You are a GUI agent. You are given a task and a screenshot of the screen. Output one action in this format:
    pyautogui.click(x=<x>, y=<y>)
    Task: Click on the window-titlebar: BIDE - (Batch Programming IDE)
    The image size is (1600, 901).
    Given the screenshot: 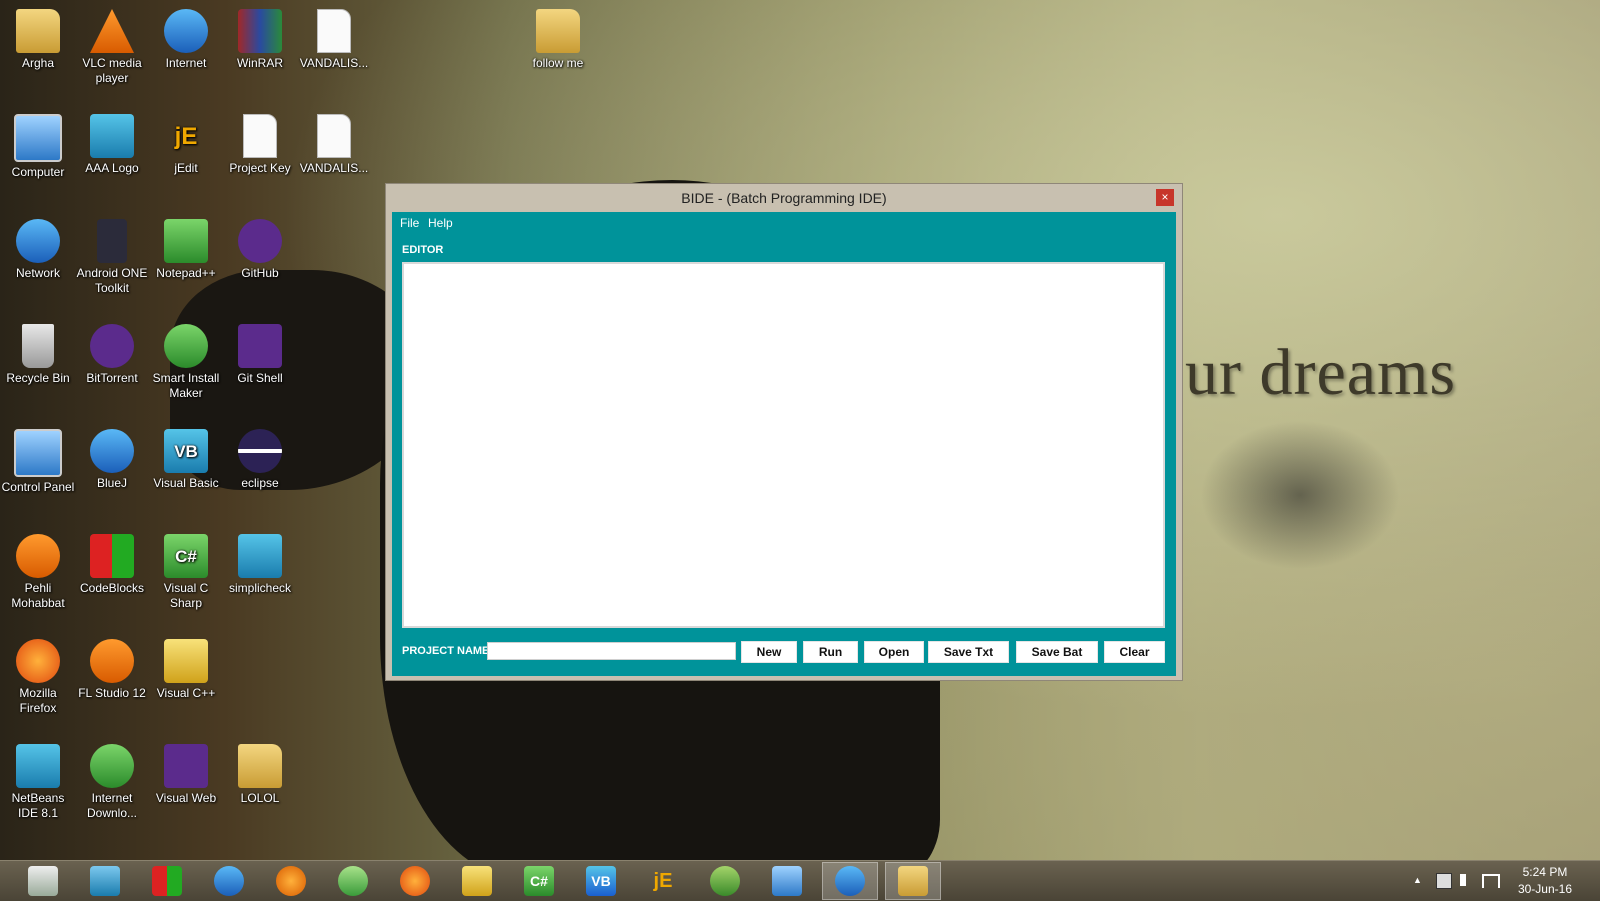 What is the action you would take?
    pyautogui.click(x=784, y=198)
    